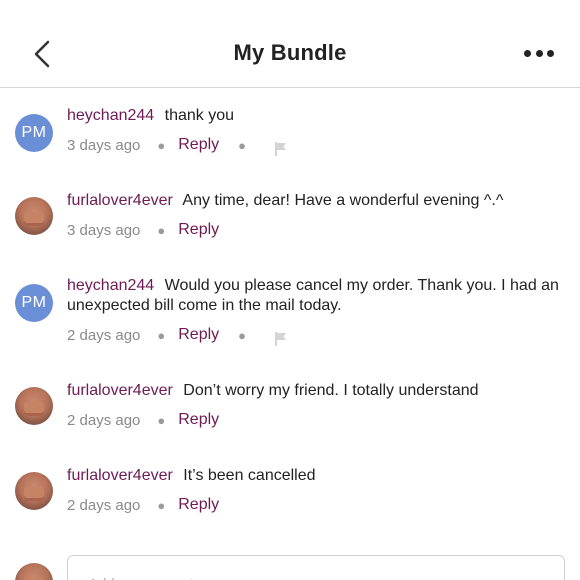 The width and height of the screenshot is (580, 580). I want to click on comment-meta: 3 days ago ● Reply, so click(143, 230).